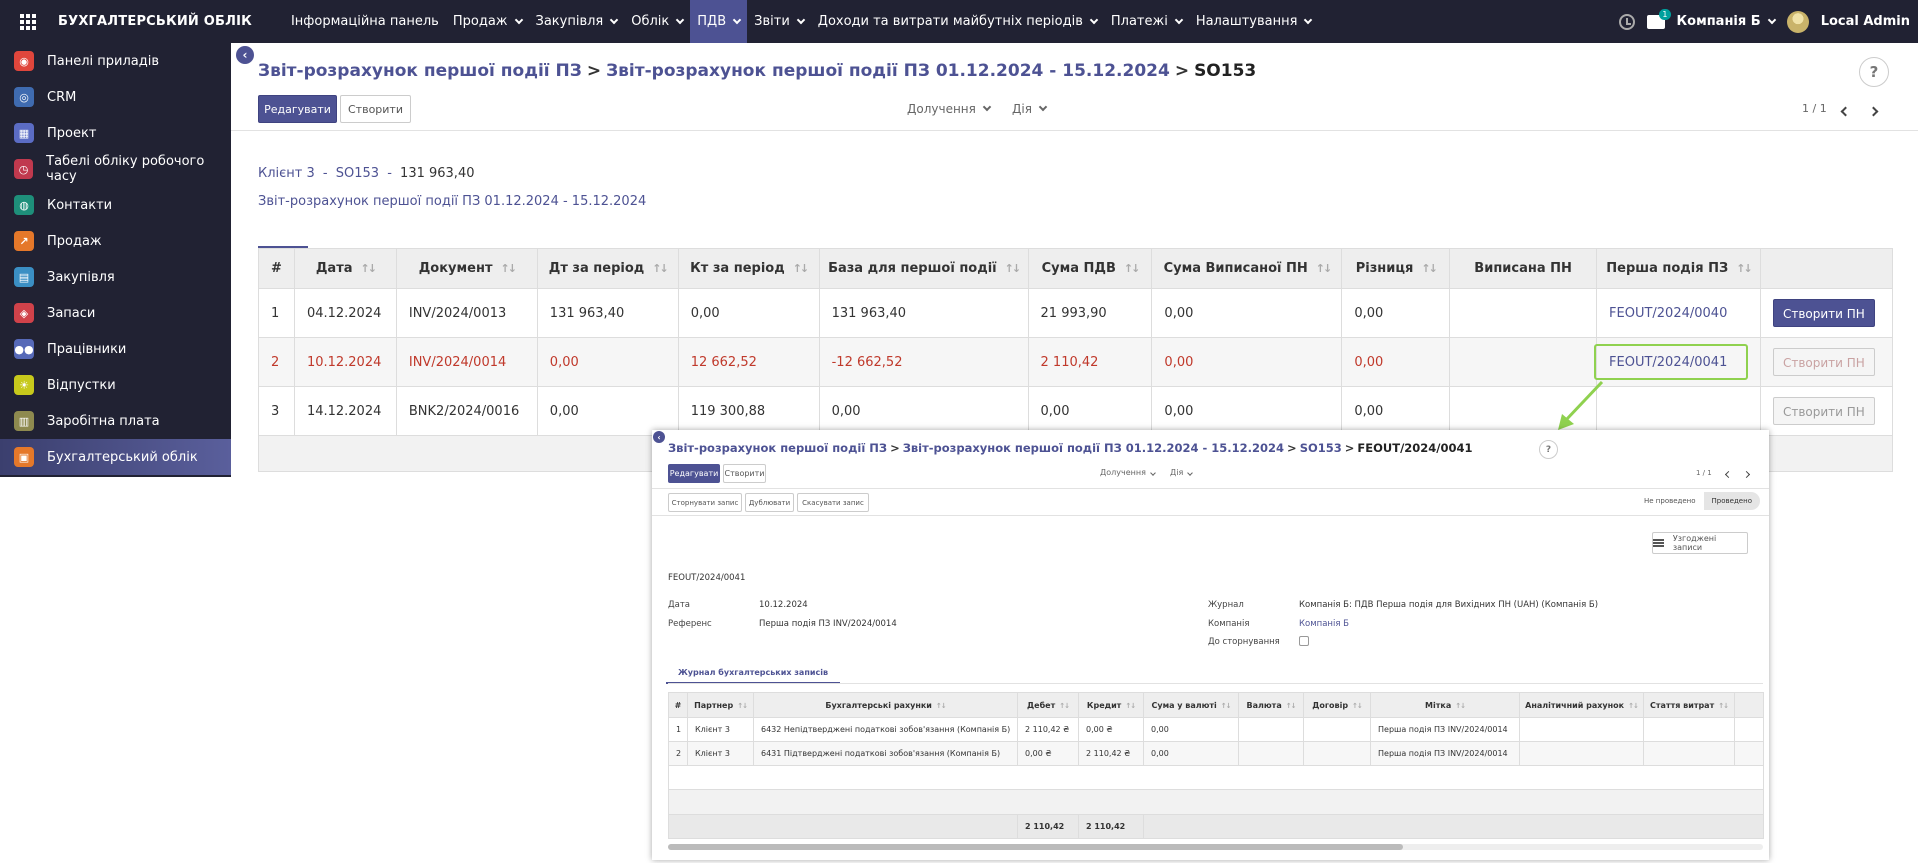  What do you see at coordinates (705, 502) in the screenshot?
I see `reverse-entry-button: Сторнувати запис` at bounding box center [705, 502].